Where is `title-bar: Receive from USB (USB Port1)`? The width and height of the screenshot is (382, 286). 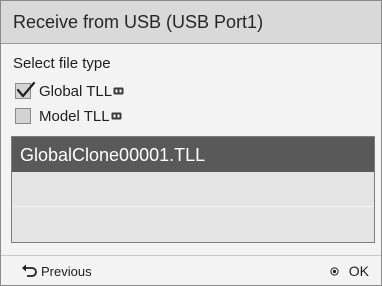 title-bar: Receive from USB (USB Port1) is located at coordinates (191, 22).